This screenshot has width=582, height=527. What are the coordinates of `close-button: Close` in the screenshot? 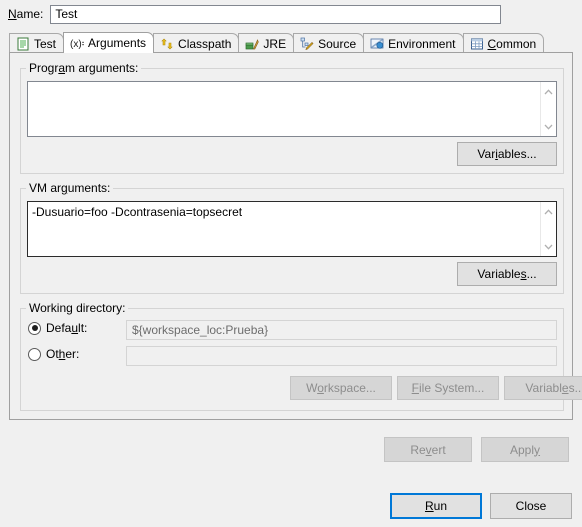 It's located at (531, 506).